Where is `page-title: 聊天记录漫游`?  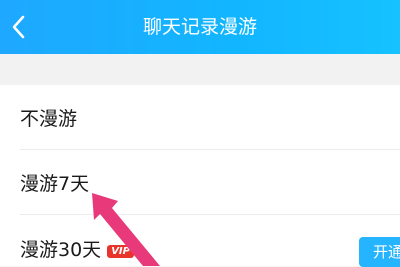
page-title: 聊天记录漫游 is located at coordinates (199, 27).